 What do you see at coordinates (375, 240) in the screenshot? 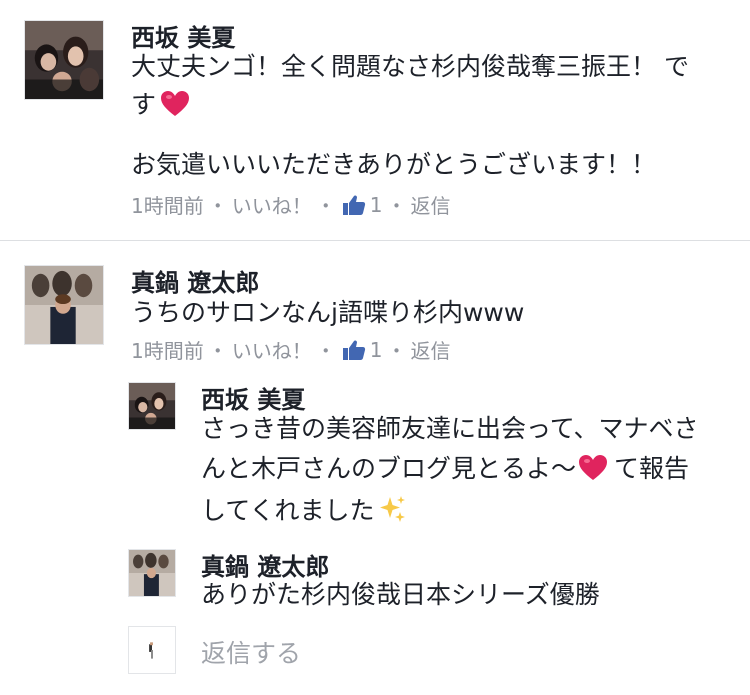
I see `comment-divider` at bounding box center [375, 240].